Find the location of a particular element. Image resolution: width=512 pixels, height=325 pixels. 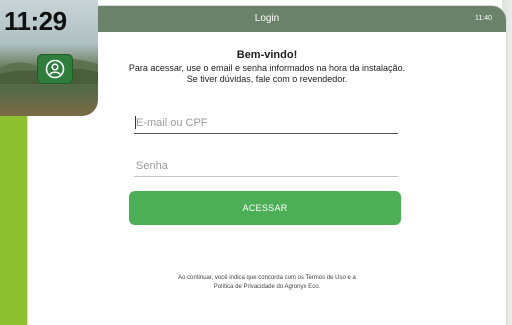

welcome-line-2: Se tiver dúvidas, fale com o revendedor. is located at coordinates (267, 79).